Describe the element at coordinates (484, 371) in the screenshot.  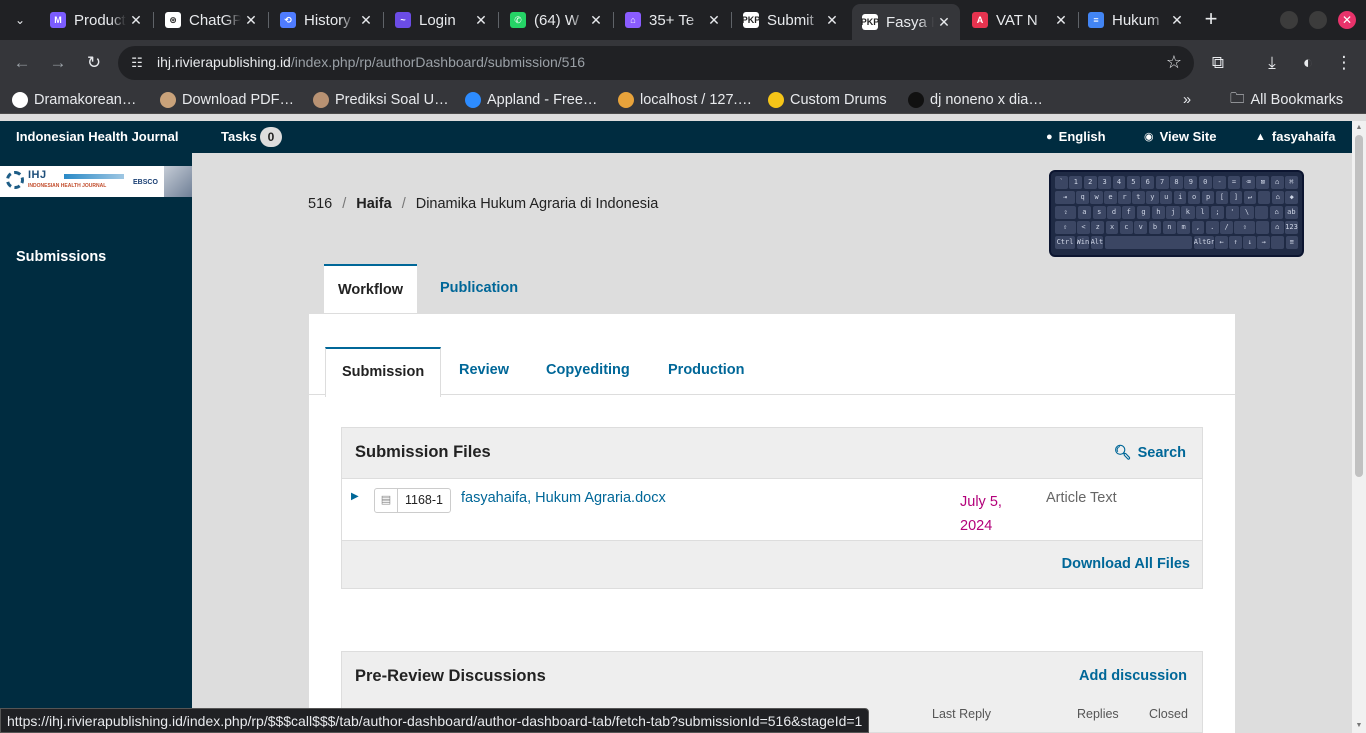
I see `tab-review: Review` at that location.